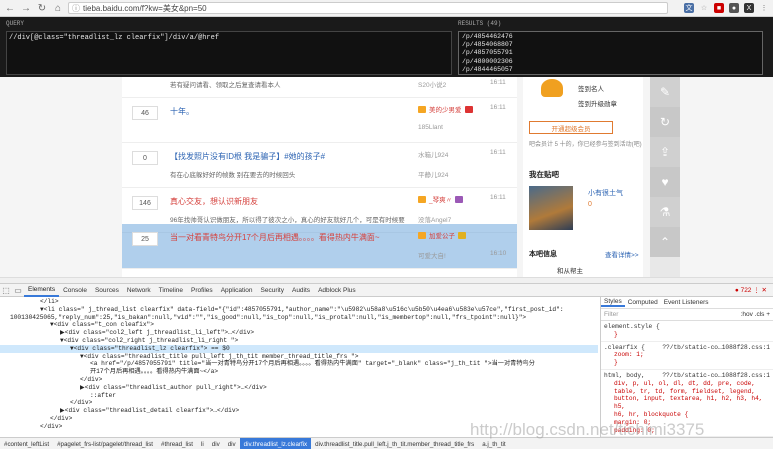 The image size is (773, 449). What do you see at coordinates (686, 303) in the screenshot?
I see `tab-event-listeners: Event Listeners` at bounding box center [686, 303].